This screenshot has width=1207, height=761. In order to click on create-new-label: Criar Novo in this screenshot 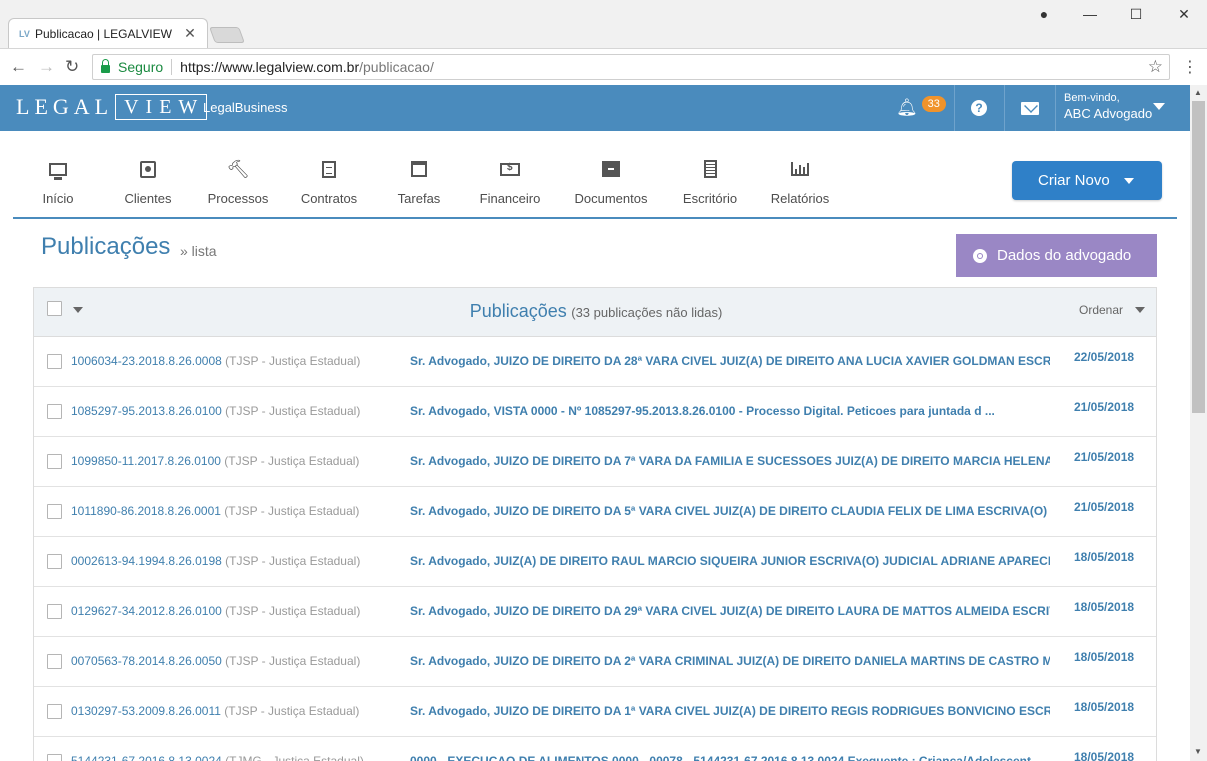, I will do `click(1074, 180)`.